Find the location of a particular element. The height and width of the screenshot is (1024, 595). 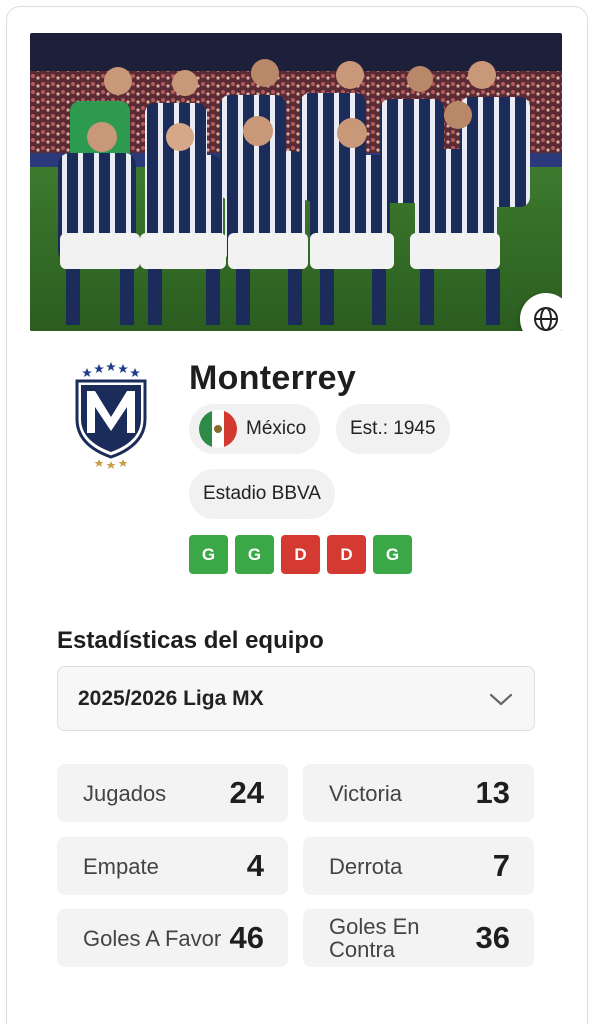

team-name: Monterrey is located at coordinates (273, 378).